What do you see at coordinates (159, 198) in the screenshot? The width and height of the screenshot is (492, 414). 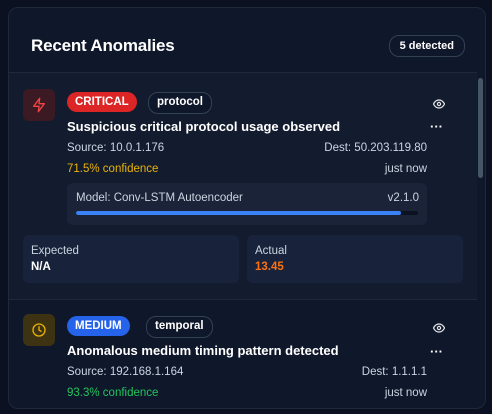 I see `model-name: Model: Conv-LSTM Autoencoder` at bounding box center [159, 198].